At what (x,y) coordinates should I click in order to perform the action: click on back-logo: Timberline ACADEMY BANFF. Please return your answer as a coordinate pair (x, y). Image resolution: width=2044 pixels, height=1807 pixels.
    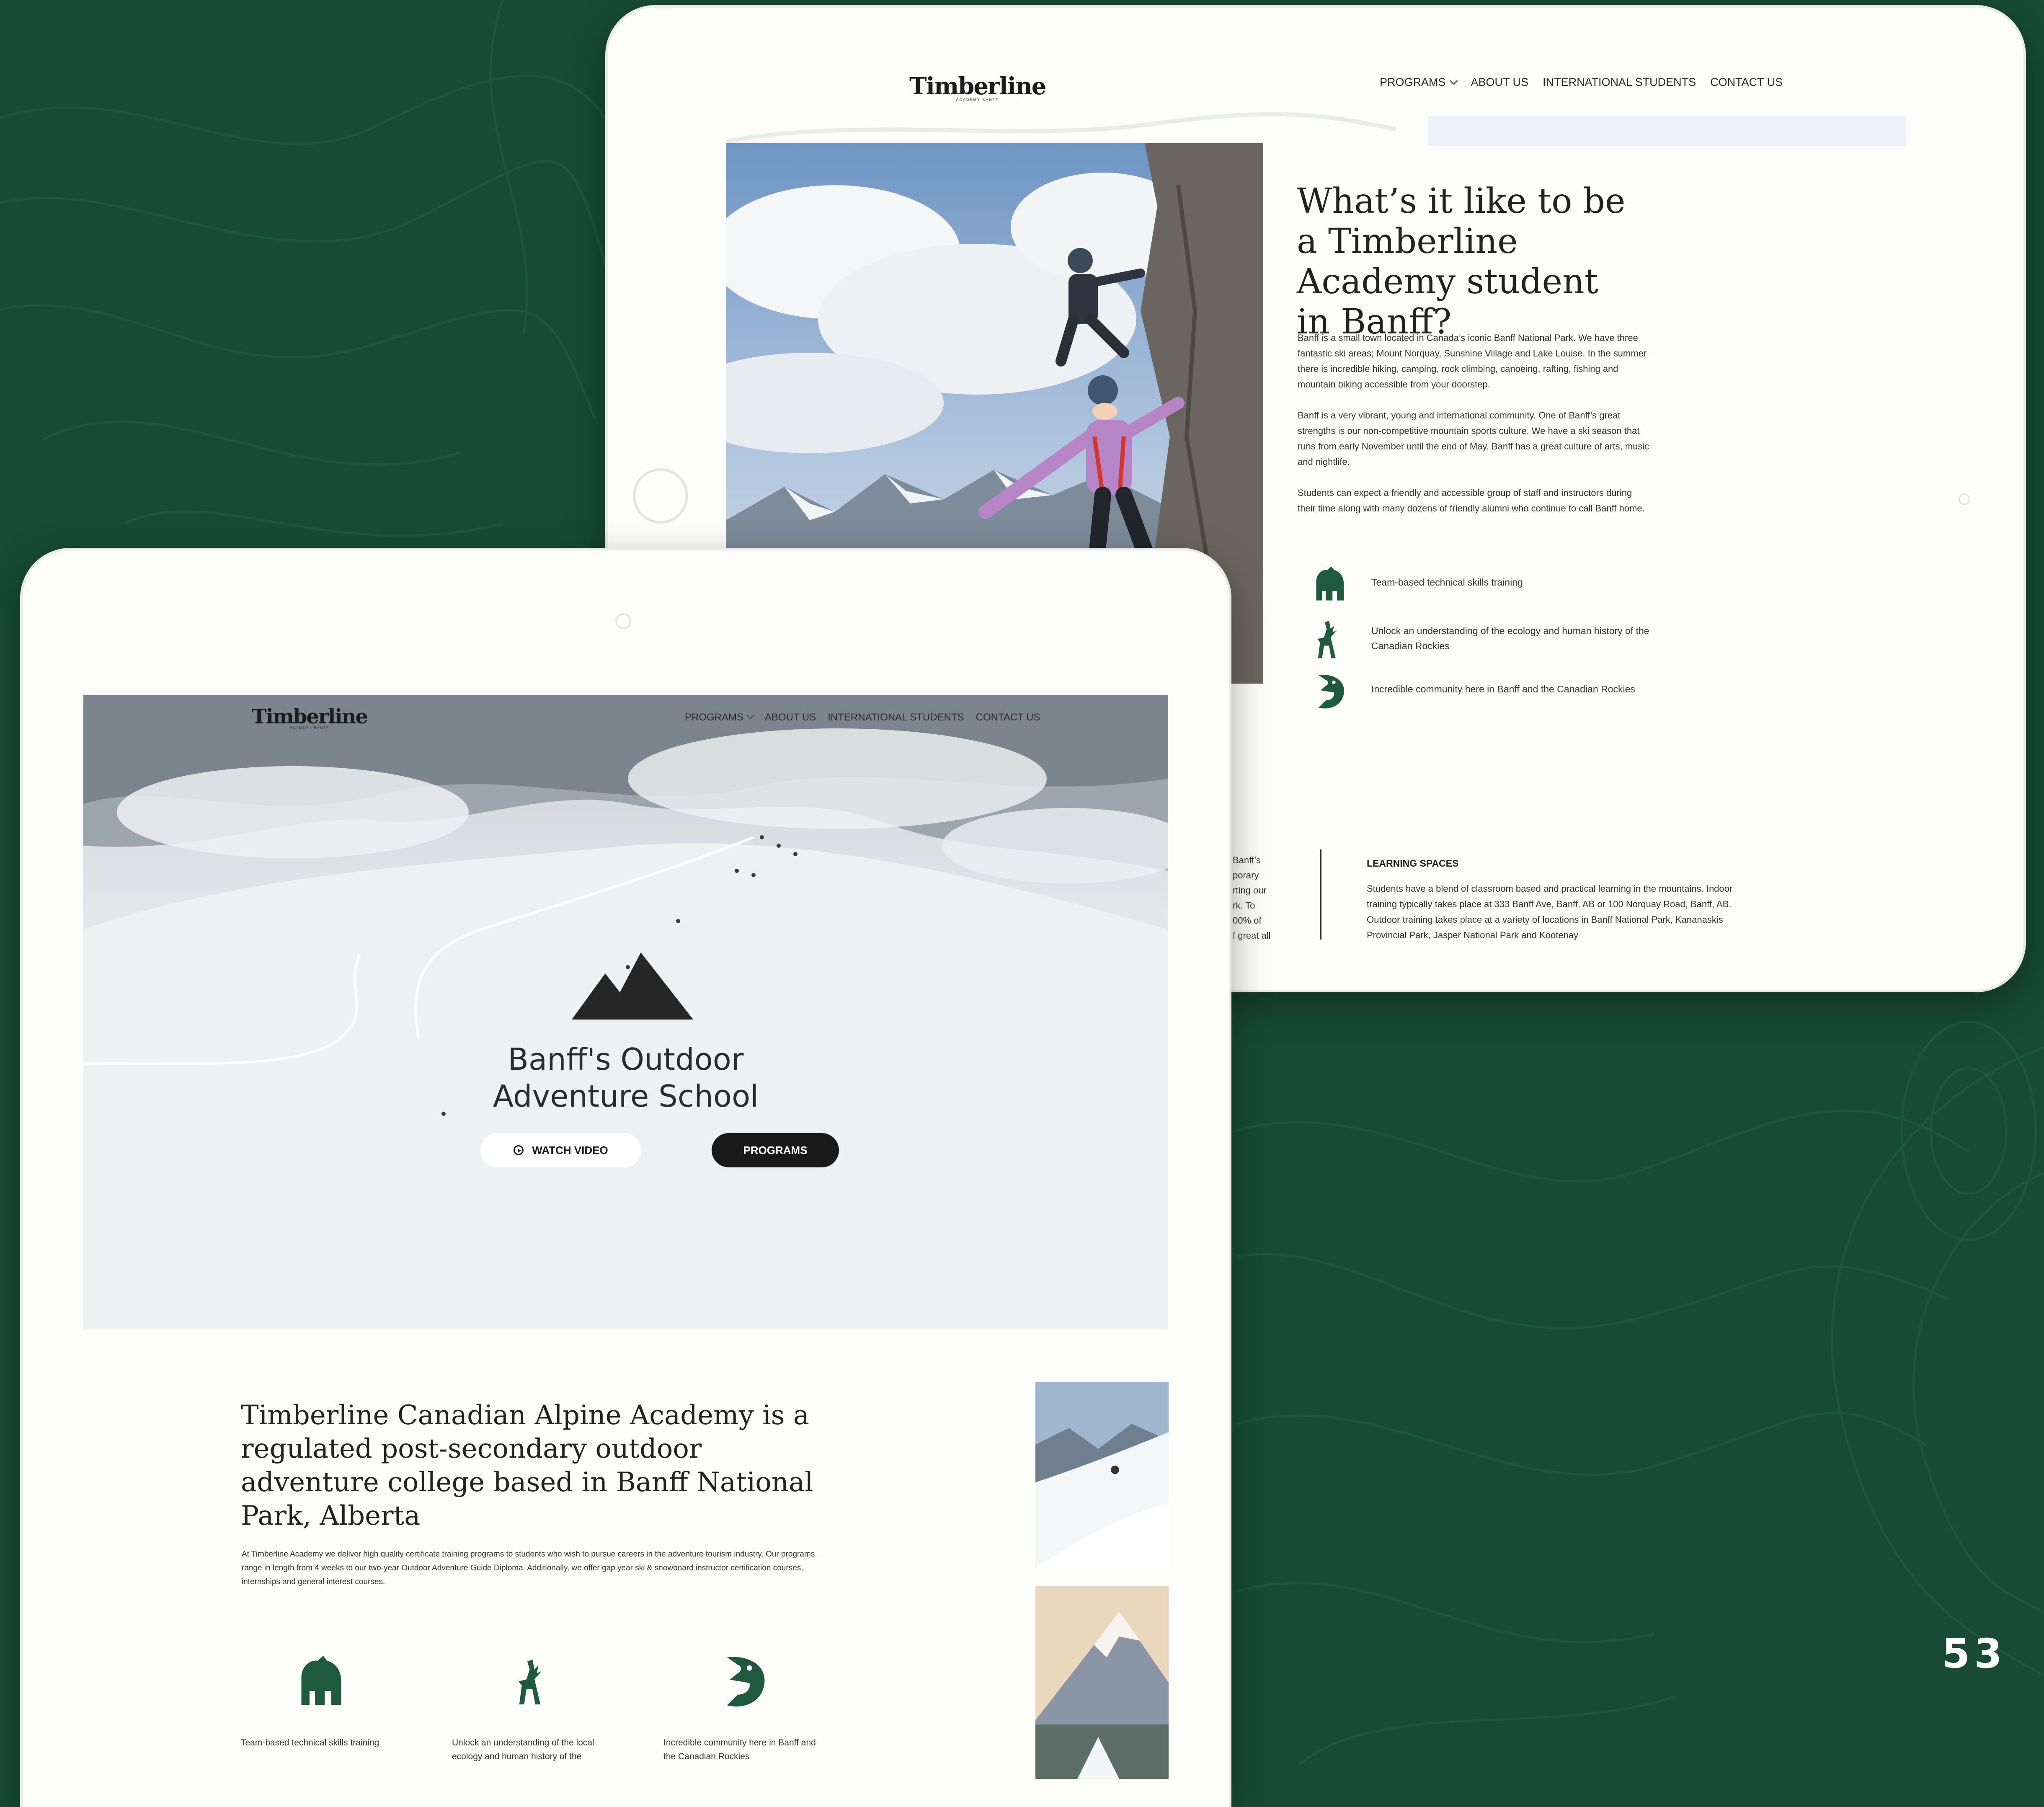
    Looking at the image, I should click on (977, 87).